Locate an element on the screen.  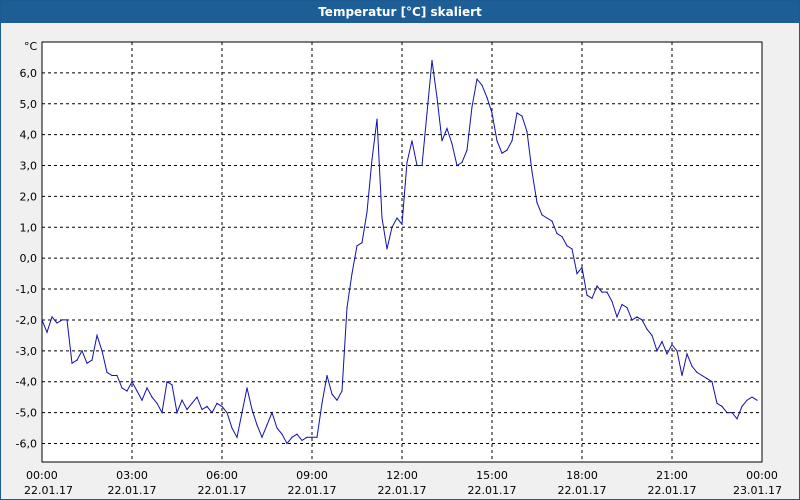
x-tick-time-label: 09:00 is located at coordinates (312, 475).